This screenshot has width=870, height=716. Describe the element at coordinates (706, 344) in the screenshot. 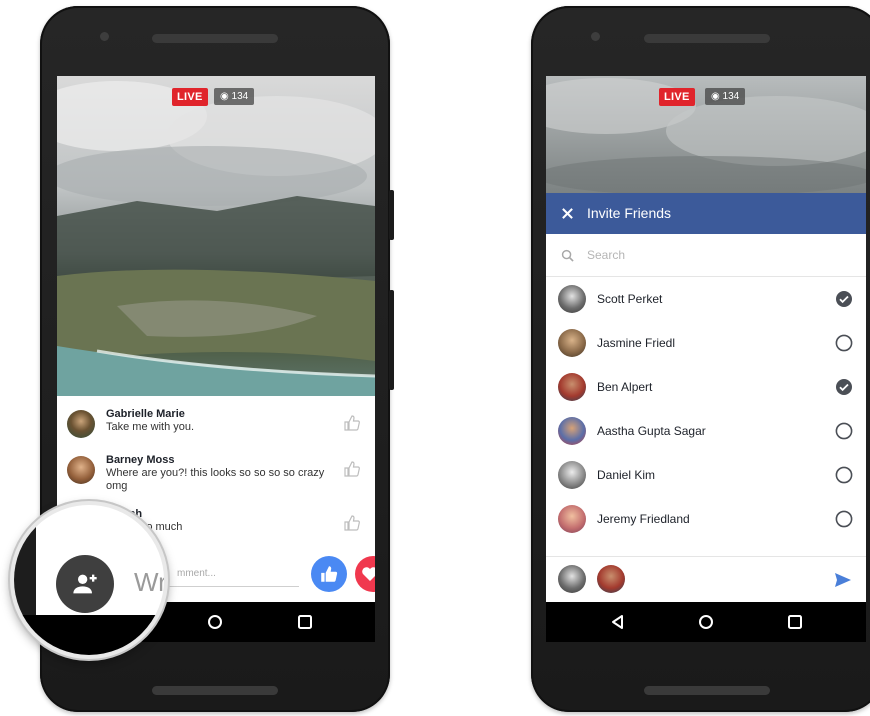

I see `friend-row: Jasmine Friedl` at that location.